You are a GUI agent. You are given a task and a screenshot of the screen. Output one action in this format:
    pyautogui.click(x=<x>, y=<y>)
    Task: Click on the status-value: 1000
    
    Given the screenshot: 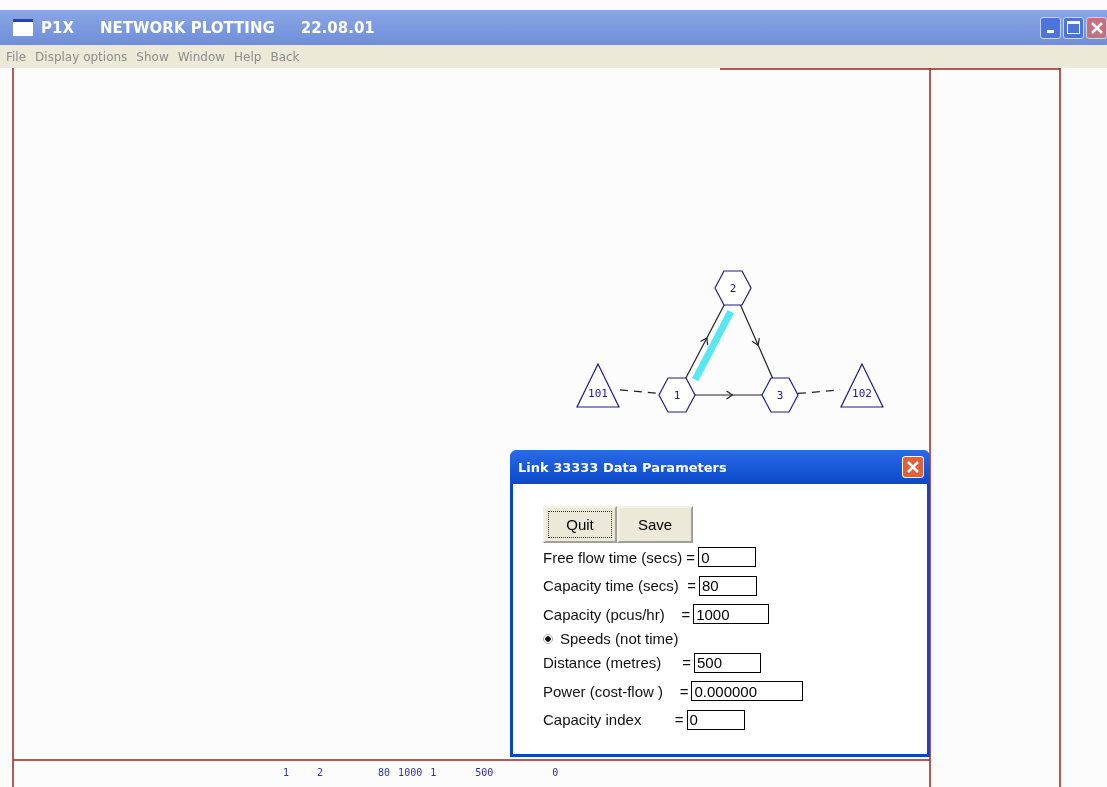 What is the action you would take?
    pyautogui.click(x=410, y=772)
    